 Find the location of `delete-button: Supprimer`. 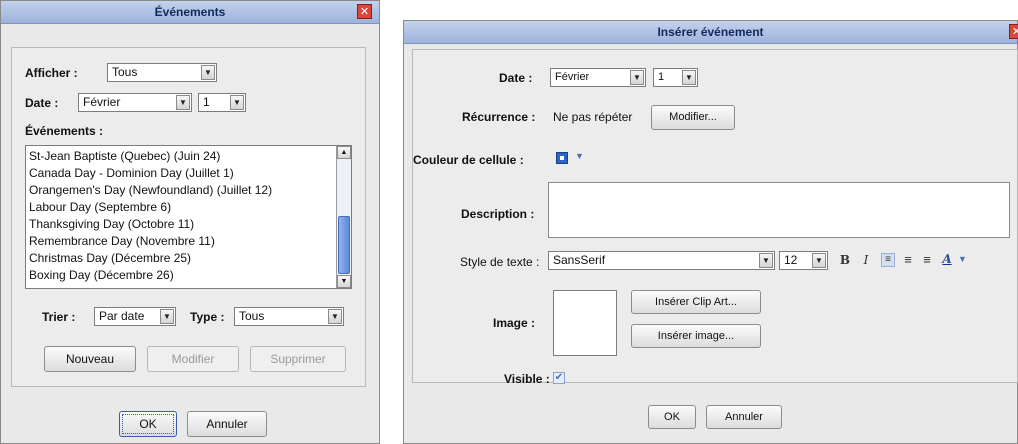

delete-button: Supprimer is located at coordinates (298, 359).